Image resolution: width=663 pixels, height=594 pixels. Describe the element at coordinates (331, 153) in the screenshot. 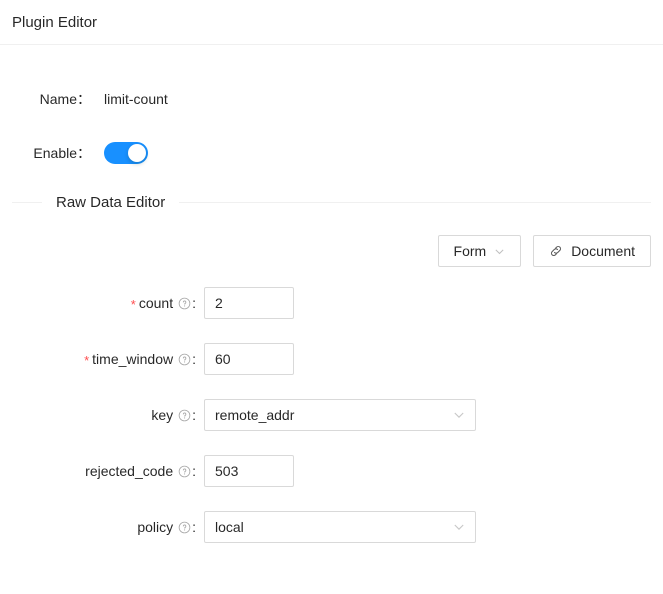

I see `enable-row: Enable：` at that location.